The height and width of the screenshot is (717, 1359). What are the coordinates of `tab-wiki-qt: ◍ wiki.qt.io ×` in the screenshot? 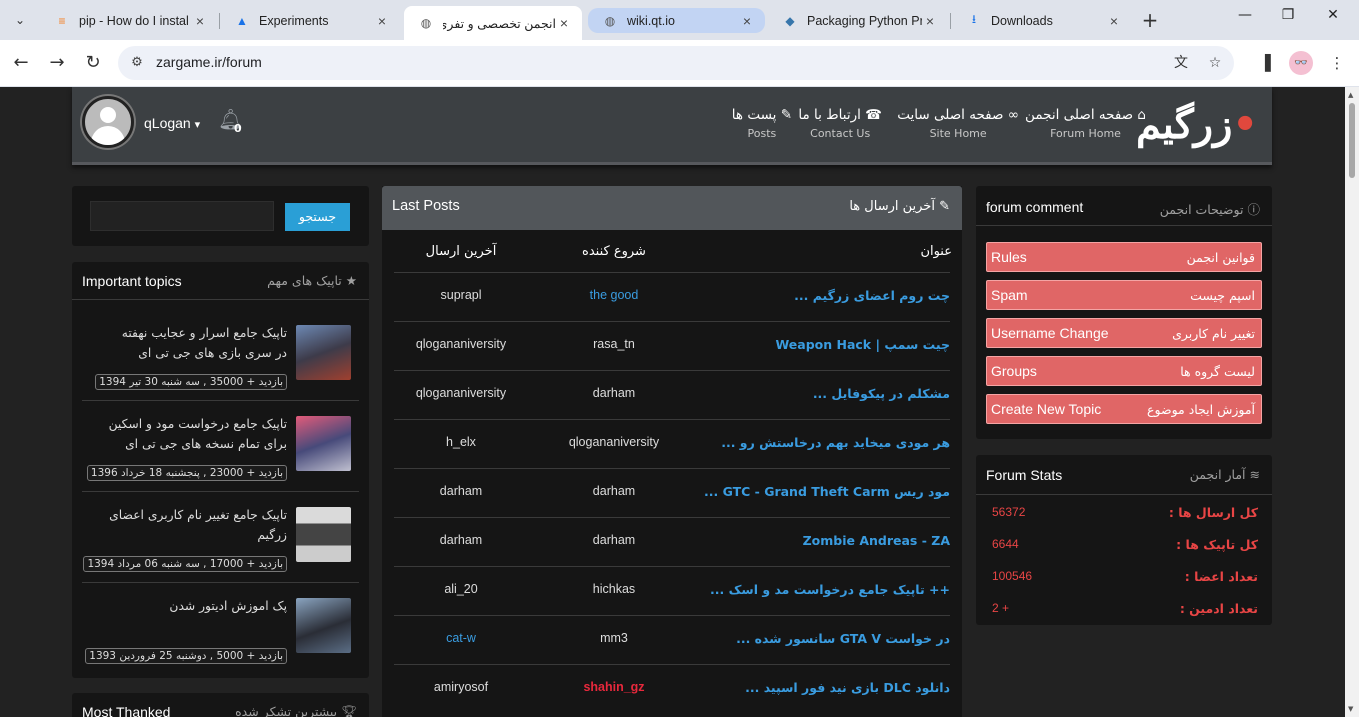 It's located at (676, 20).